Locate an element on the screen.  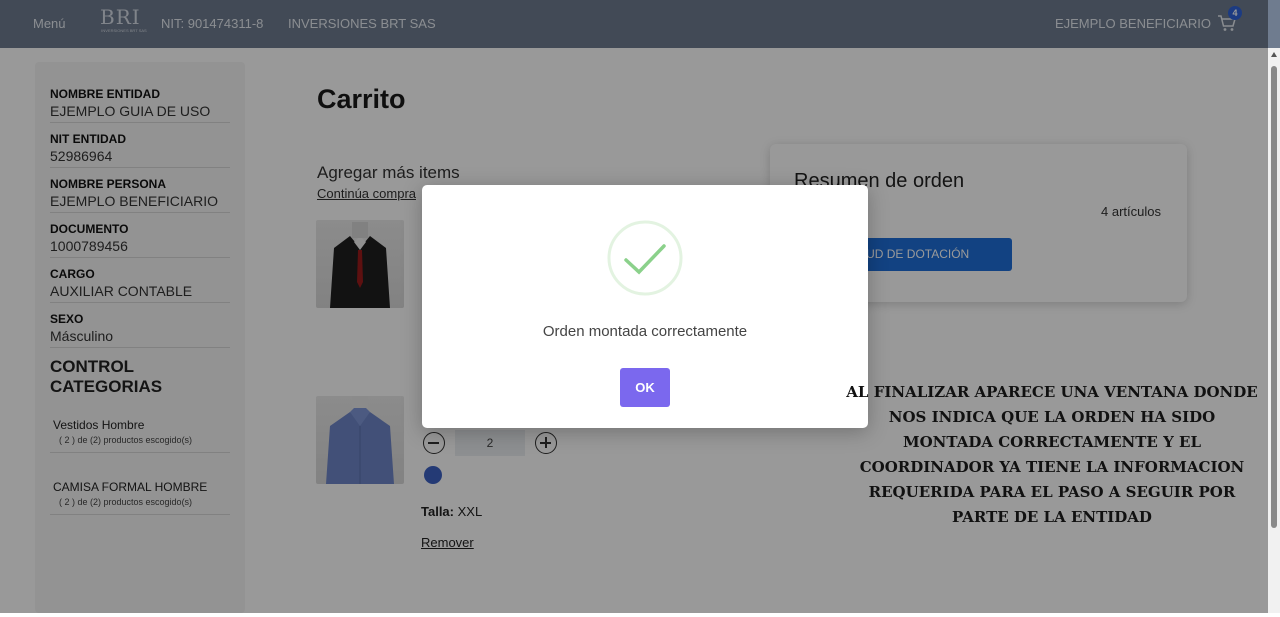
ok-button: OK is located at coordinates (645, 387).